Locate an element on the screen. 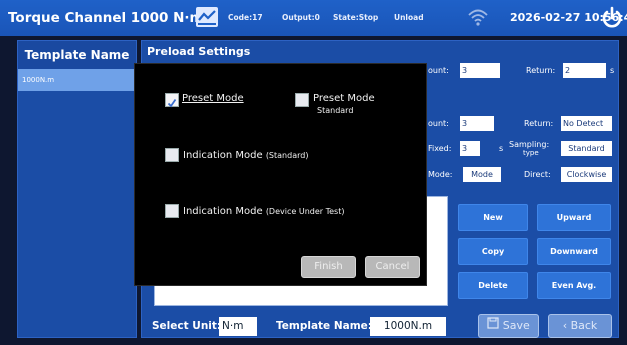 Image resolution: width=627 pixels, height=345 pixels. mode-field: Mode is located at coordinates (482, 174).